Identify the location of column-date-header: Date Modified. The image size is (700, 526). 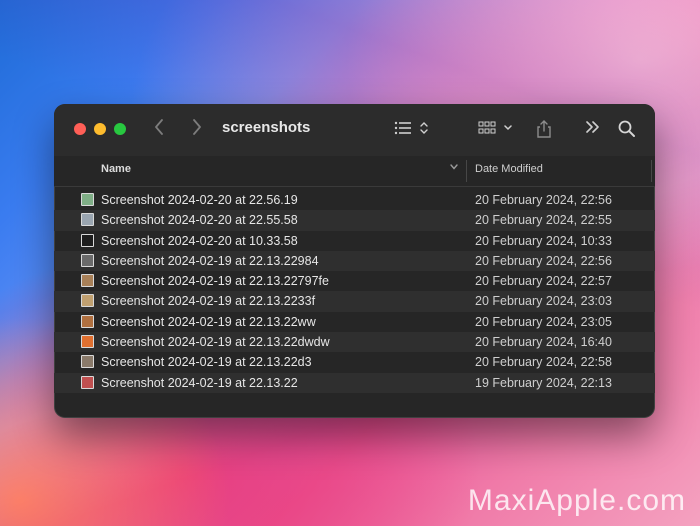
(509, 169).